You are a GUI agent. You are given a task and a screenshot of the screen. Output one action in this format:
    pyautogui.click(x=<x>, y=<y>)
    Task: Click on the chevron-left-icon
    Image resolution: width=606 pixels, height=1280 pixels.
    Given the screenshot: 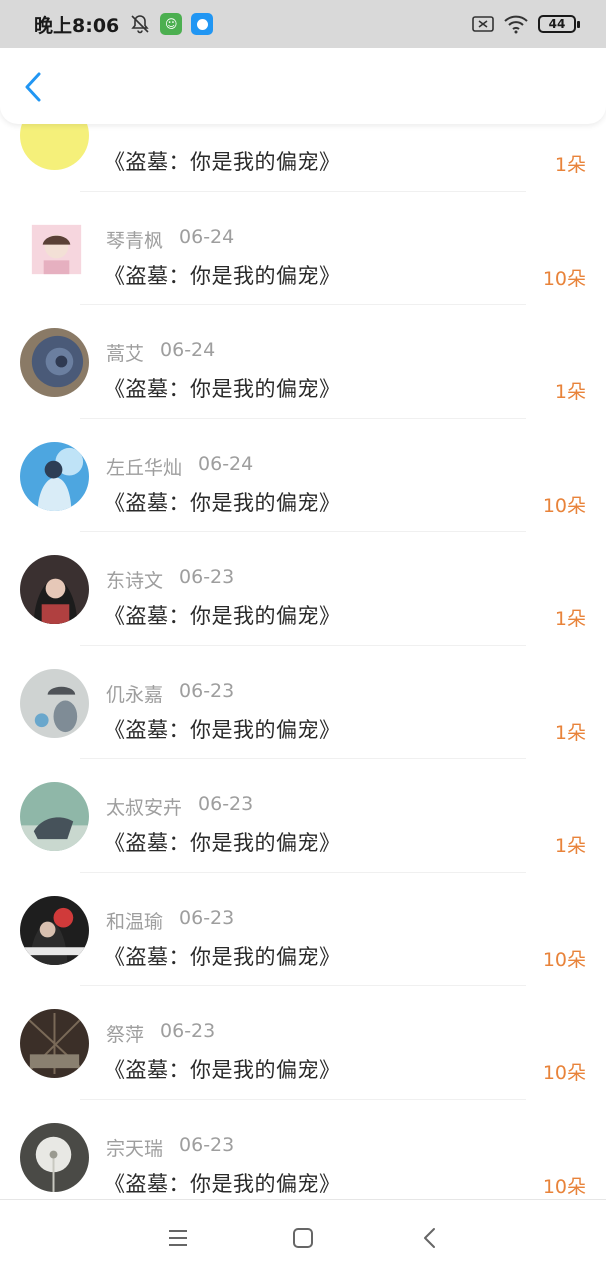 What is the action you would take?
    pyautogui.click(x=33, y=89)
    